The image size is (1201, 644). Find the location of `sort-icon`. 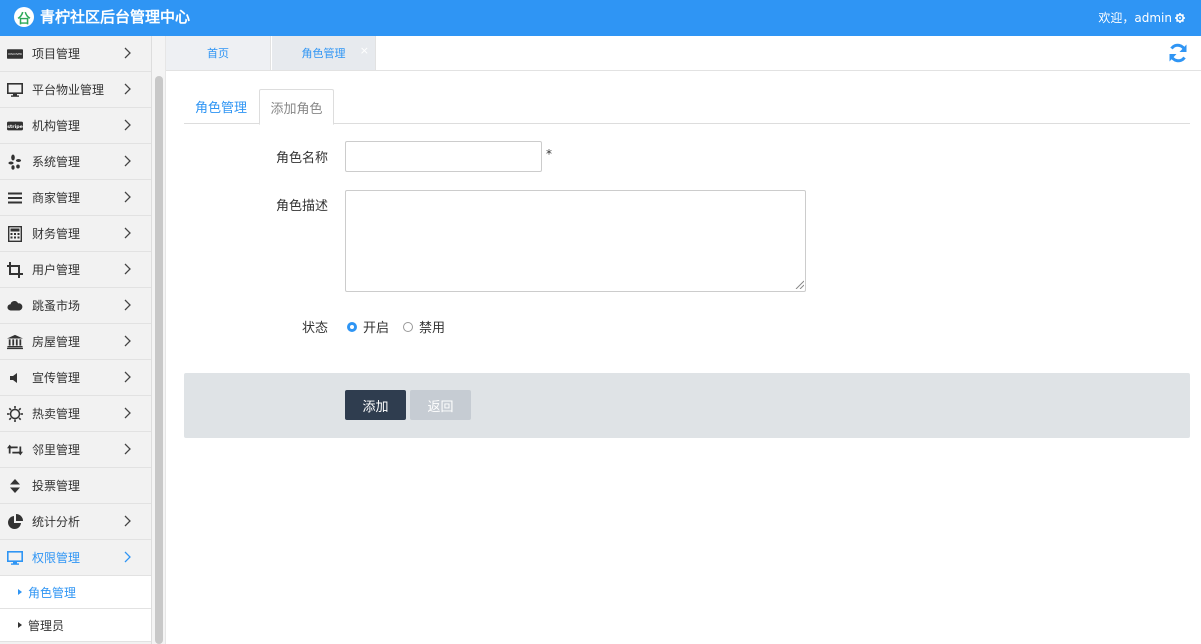

sort-icon is located at coordinates (15, 486).